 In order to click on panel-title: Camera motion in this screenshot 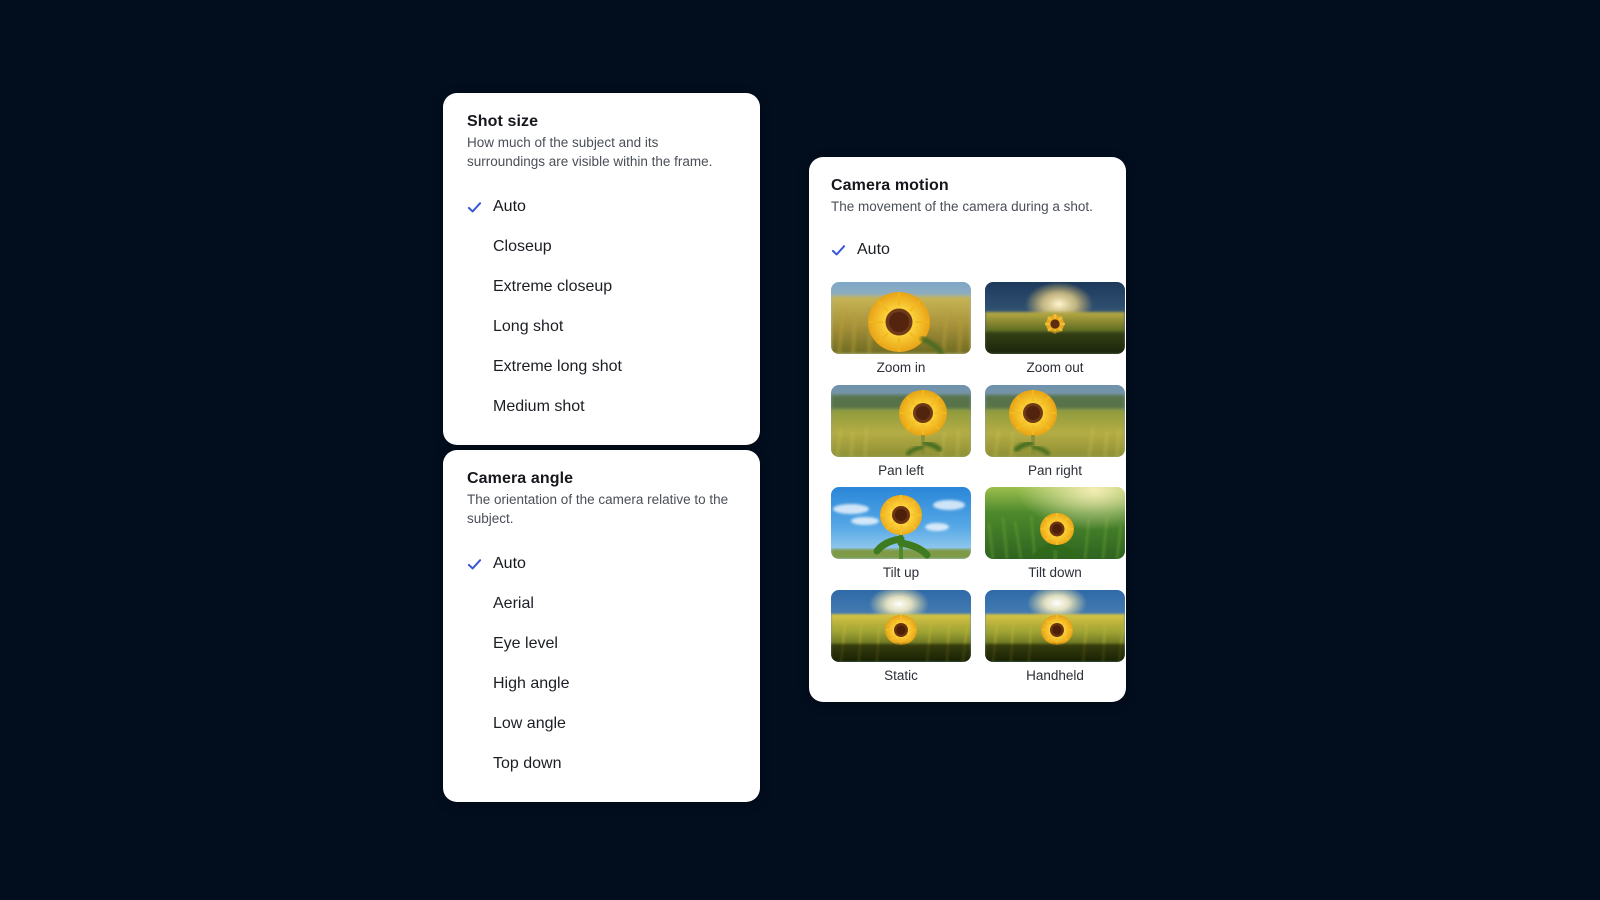, I will do `click(890, 185)`.